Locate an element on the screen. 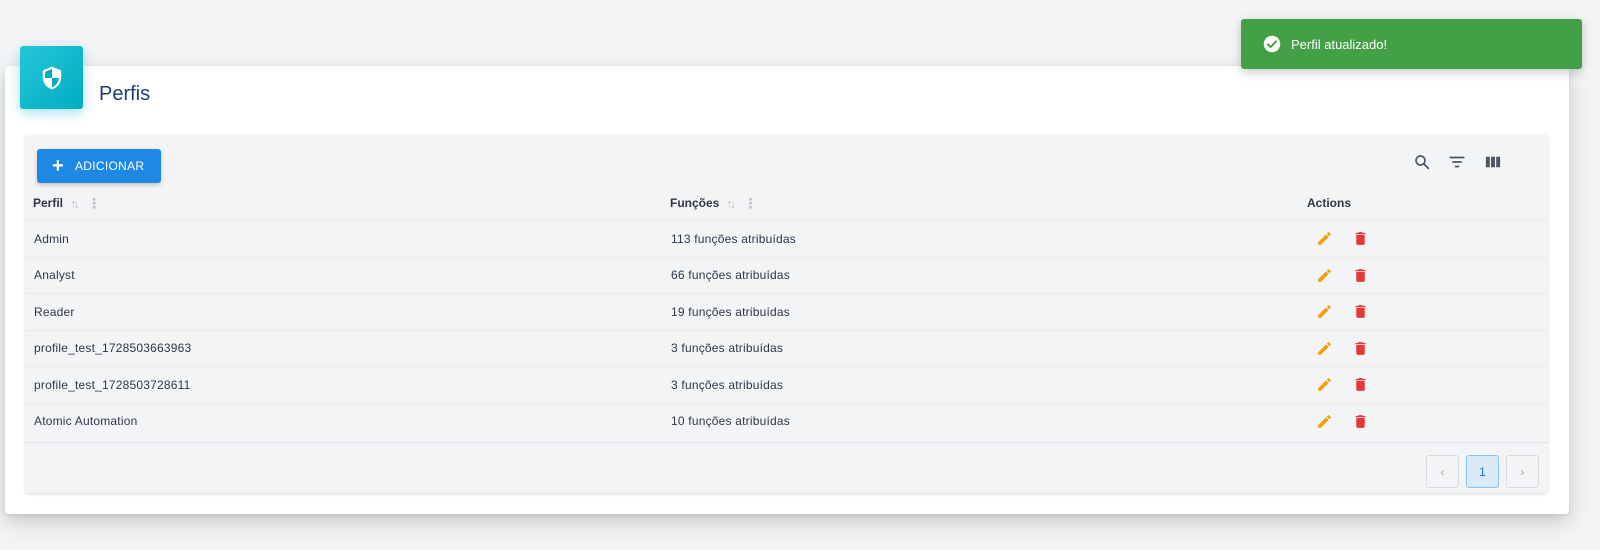  column-label: Actions is located at coordinates (1329, 203).